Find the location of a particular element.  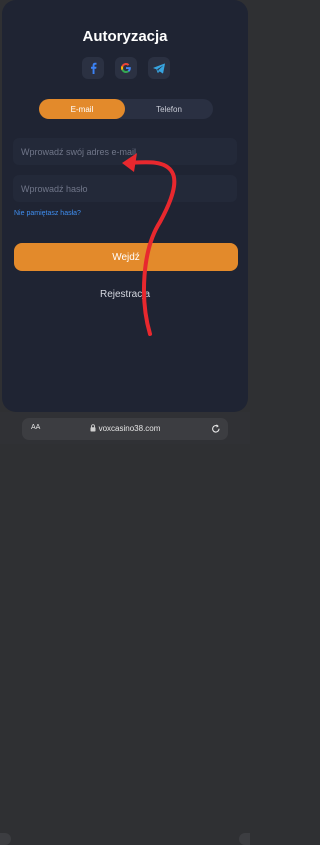

google-login-button is located at coordinates (126, 68).